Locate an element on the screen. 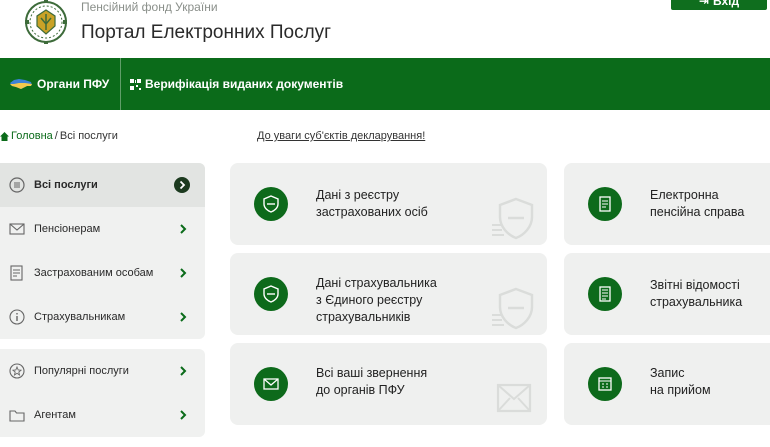 The height and width of the screenshot is (447, 770). card-appointment: Запис на прийом is located at coordinates (667, 384).